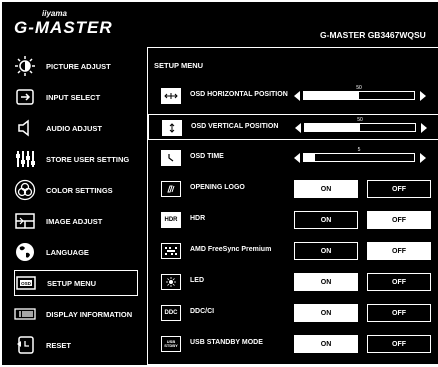  What do you see at coordinates (79, 190) in the screenshot?
I see `sidebar-item-label: COLOR SETTINGS` at bounding box center [79, 190].